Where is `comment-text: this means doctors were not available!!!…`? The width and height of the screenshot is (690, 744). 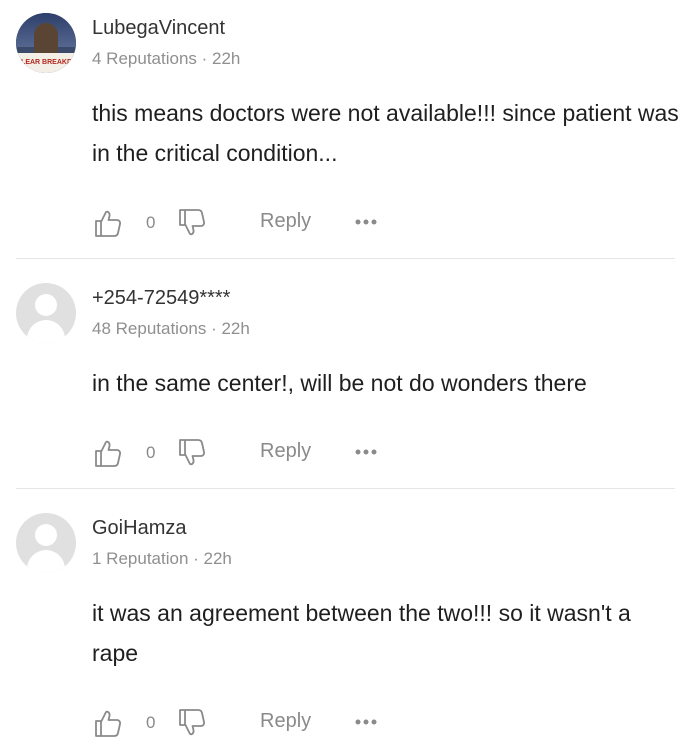
comment-text: this means doctors were not available!!!… is located at coordinates (385, 133).